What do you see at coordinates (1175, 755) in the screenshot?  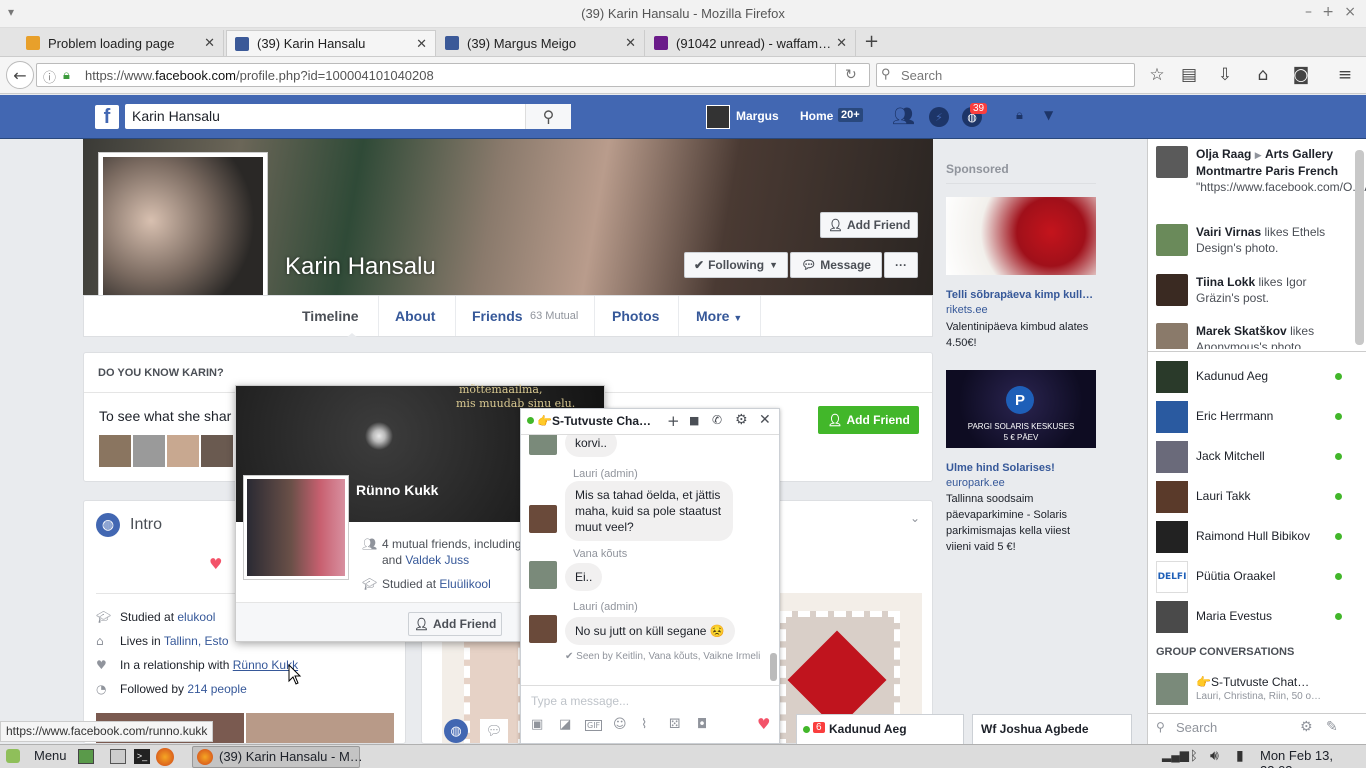 I see `network-signal-icon: ▂▄▆` at bounding box center [1175, 755].